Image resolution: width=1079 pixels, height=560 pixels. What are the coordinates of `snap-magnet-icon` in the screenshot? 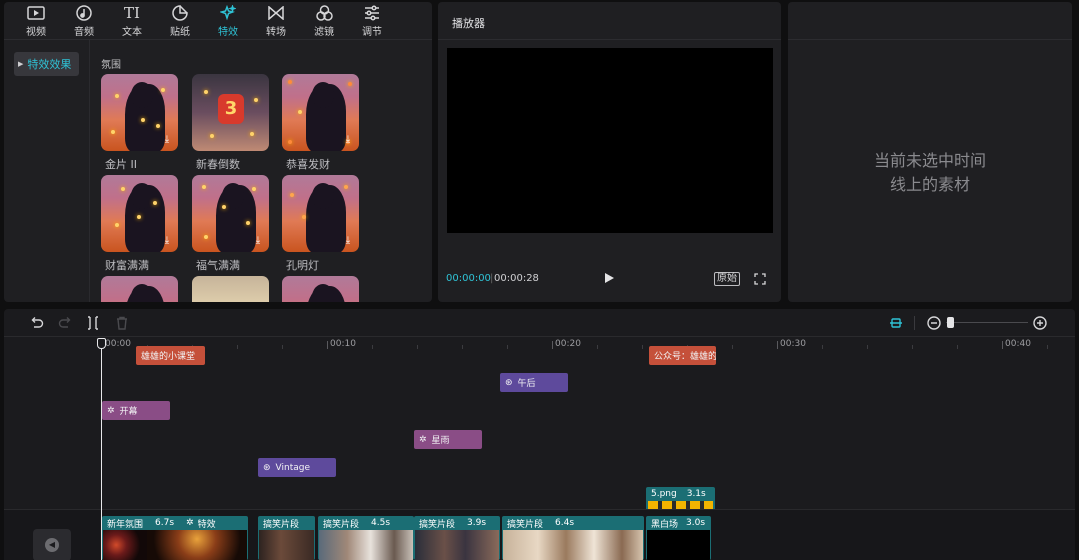 It's located at (896, 323).